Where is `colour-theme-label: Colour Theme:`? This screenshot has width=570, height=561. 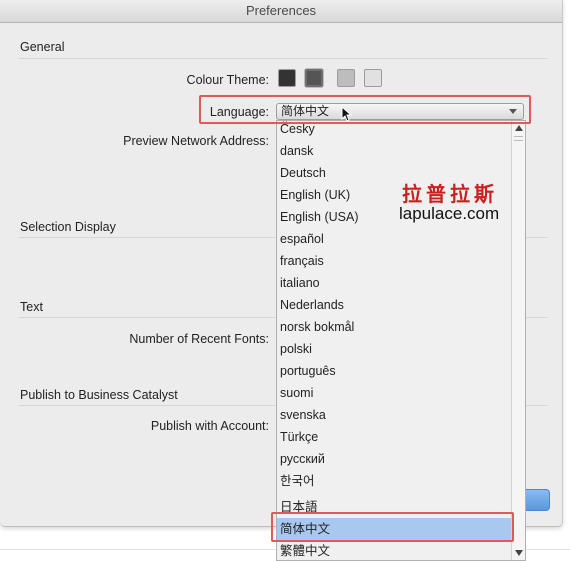
colour-theme-label: Colour Theme: is located at coordinates (227, 80).